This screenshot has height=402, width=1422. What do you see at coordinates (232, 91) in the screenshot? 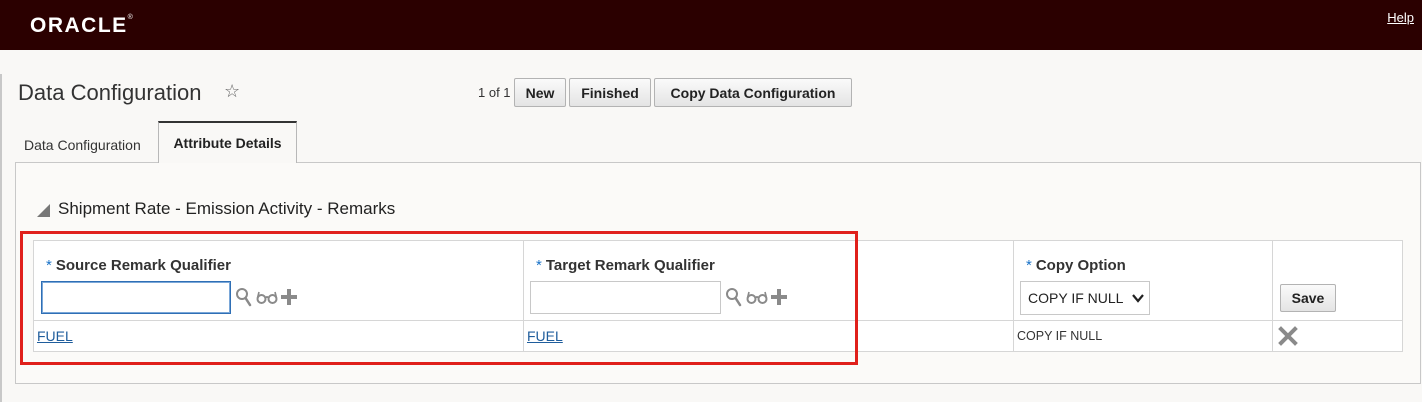
I see `star-outline-icon: ☆` at bounding box center [232, 91].